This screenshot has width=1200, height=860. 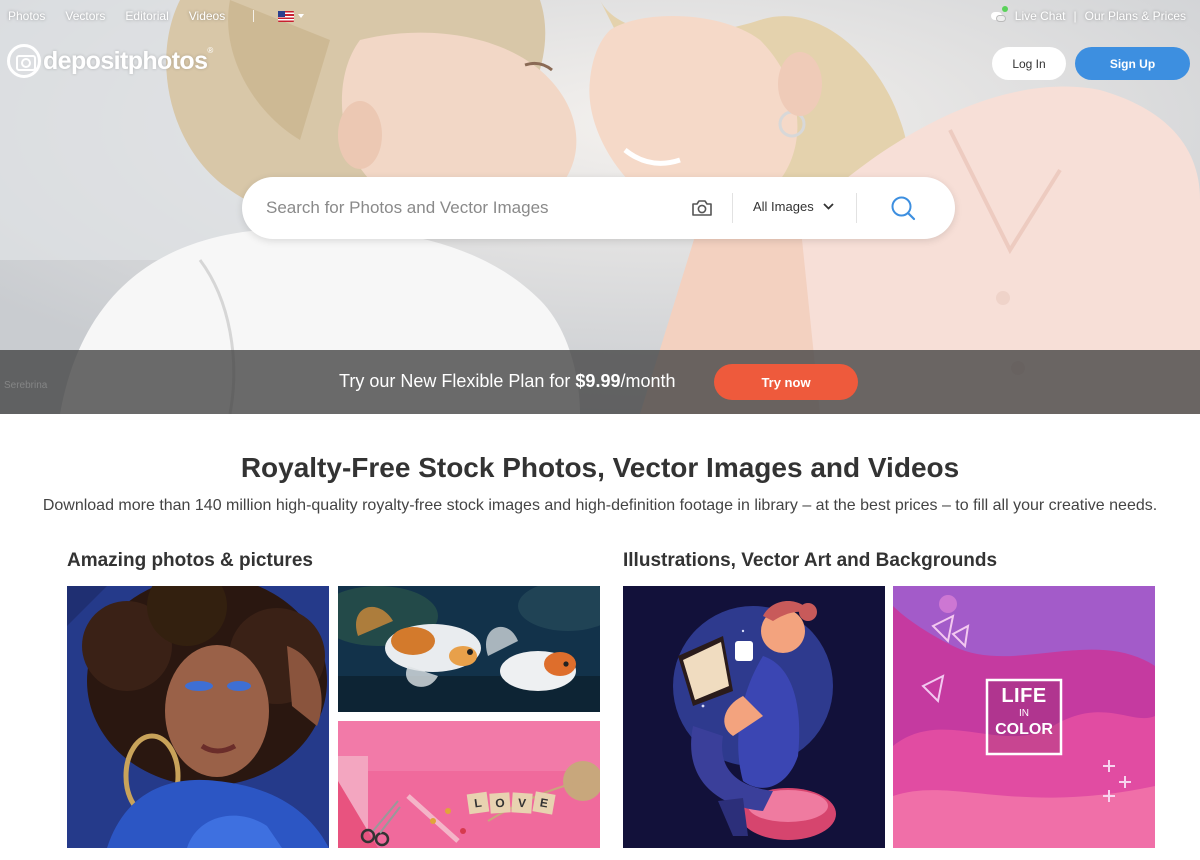 I want to click on nav-vectors: Vectors, so click(x=85, y=16).